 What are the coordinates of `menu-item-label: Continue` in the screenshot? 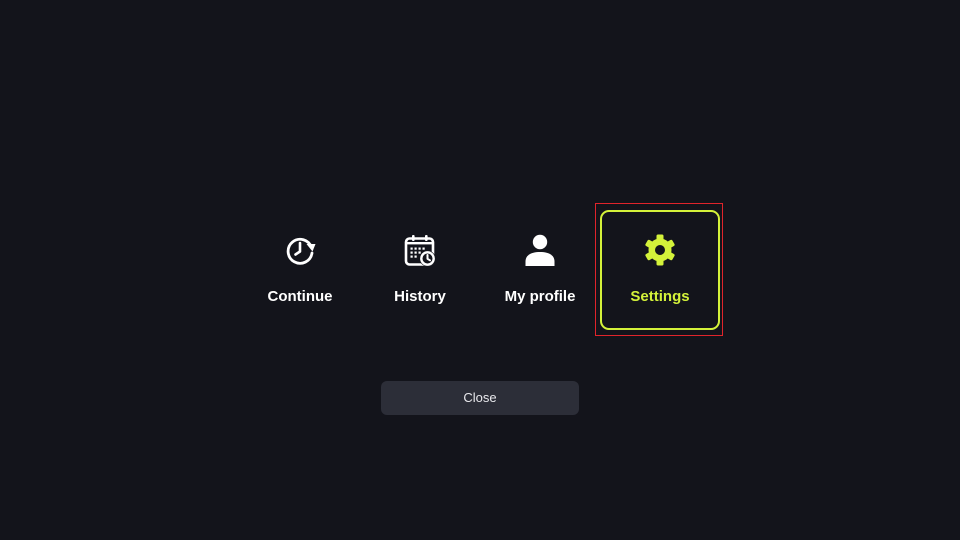 It's located at (300, 296).